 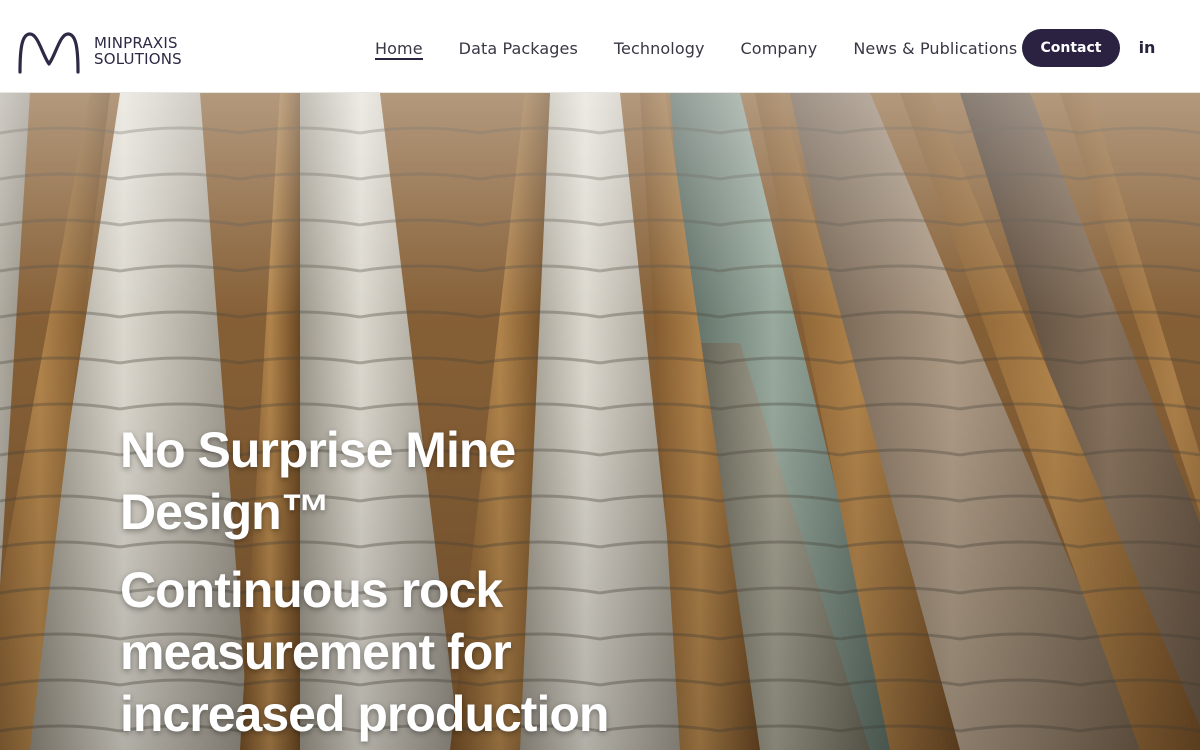 I want to click on nav-home: Home, so click(x=399, y=48).